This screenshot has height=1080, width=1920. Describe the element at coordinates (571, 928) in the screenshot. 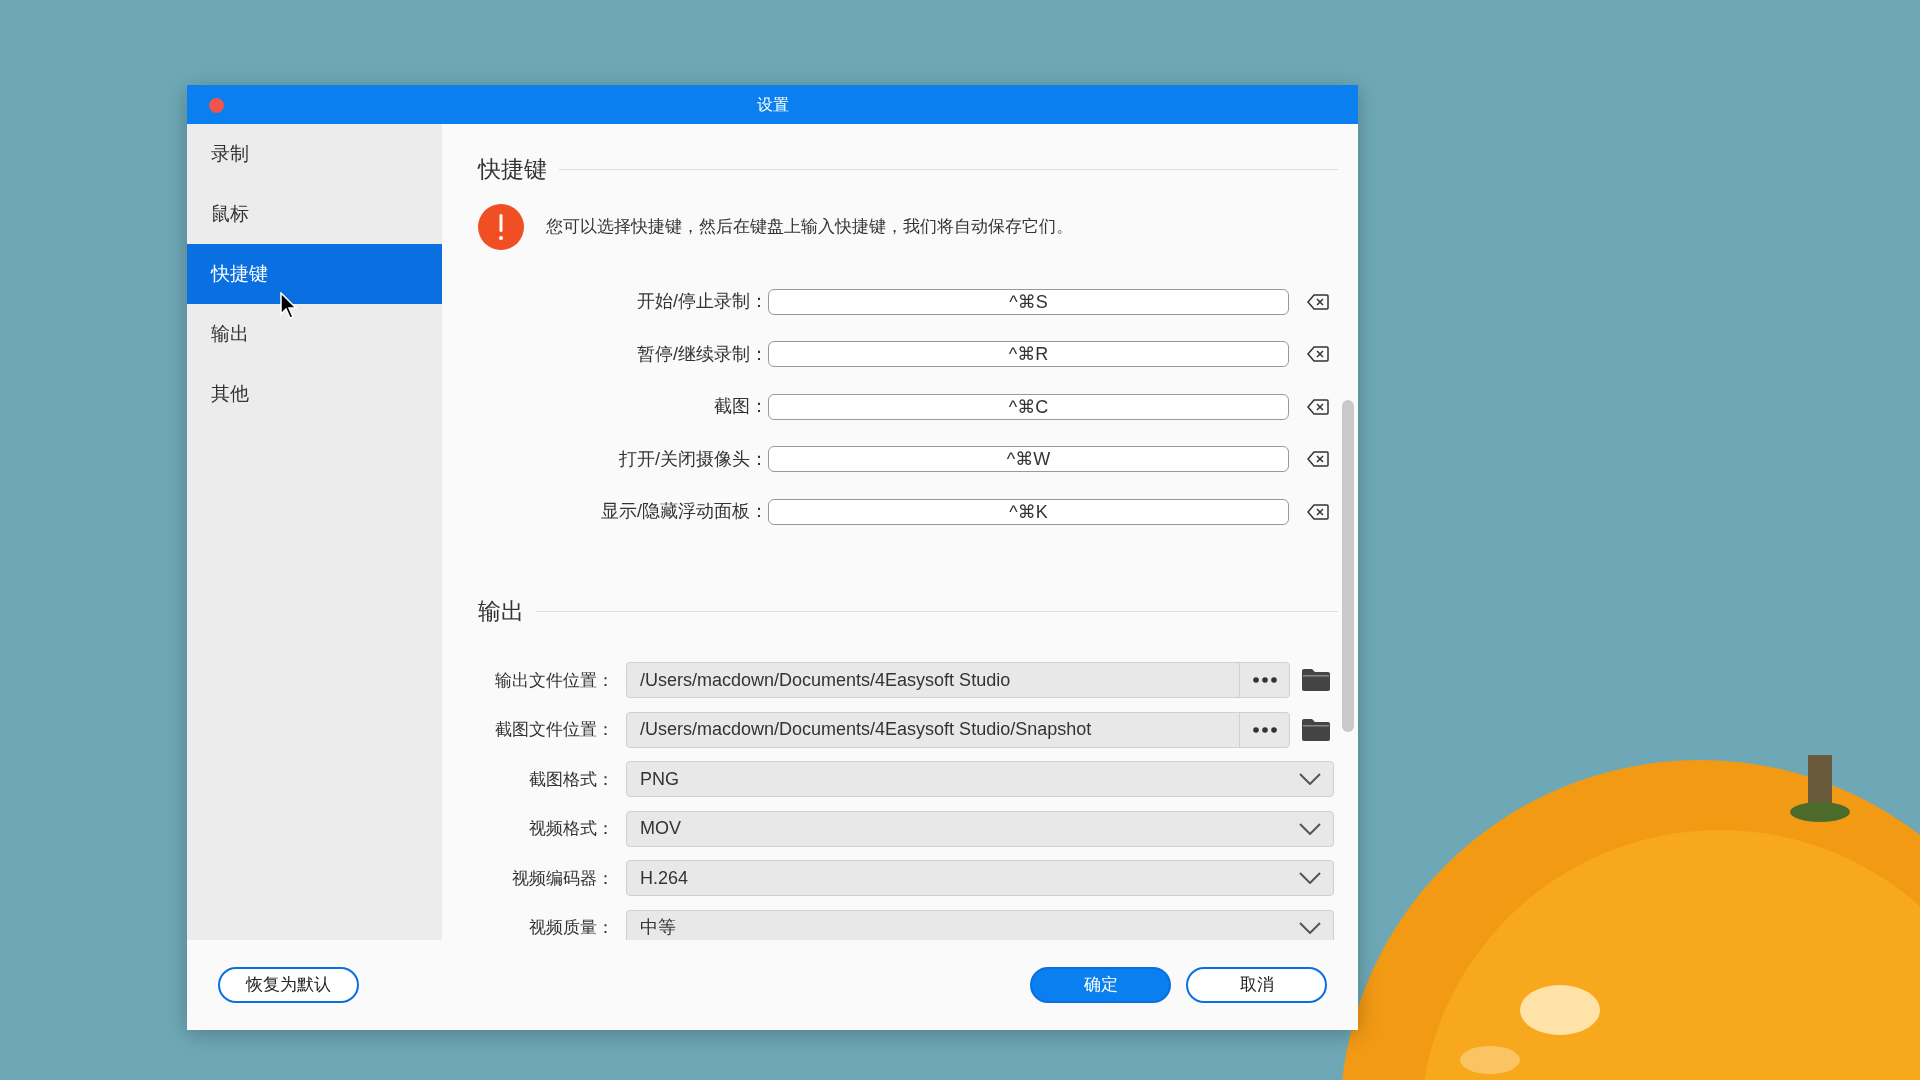

I see `field-label: 视频质量：` at that location.